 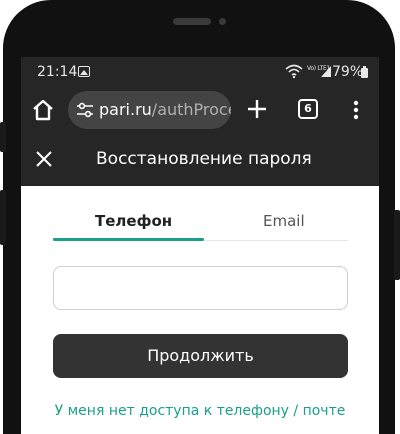 What do you see at coordinates (308, 109) in the screenshot?
I see `tabs-icon: 6` at bounding box center [308, 109].